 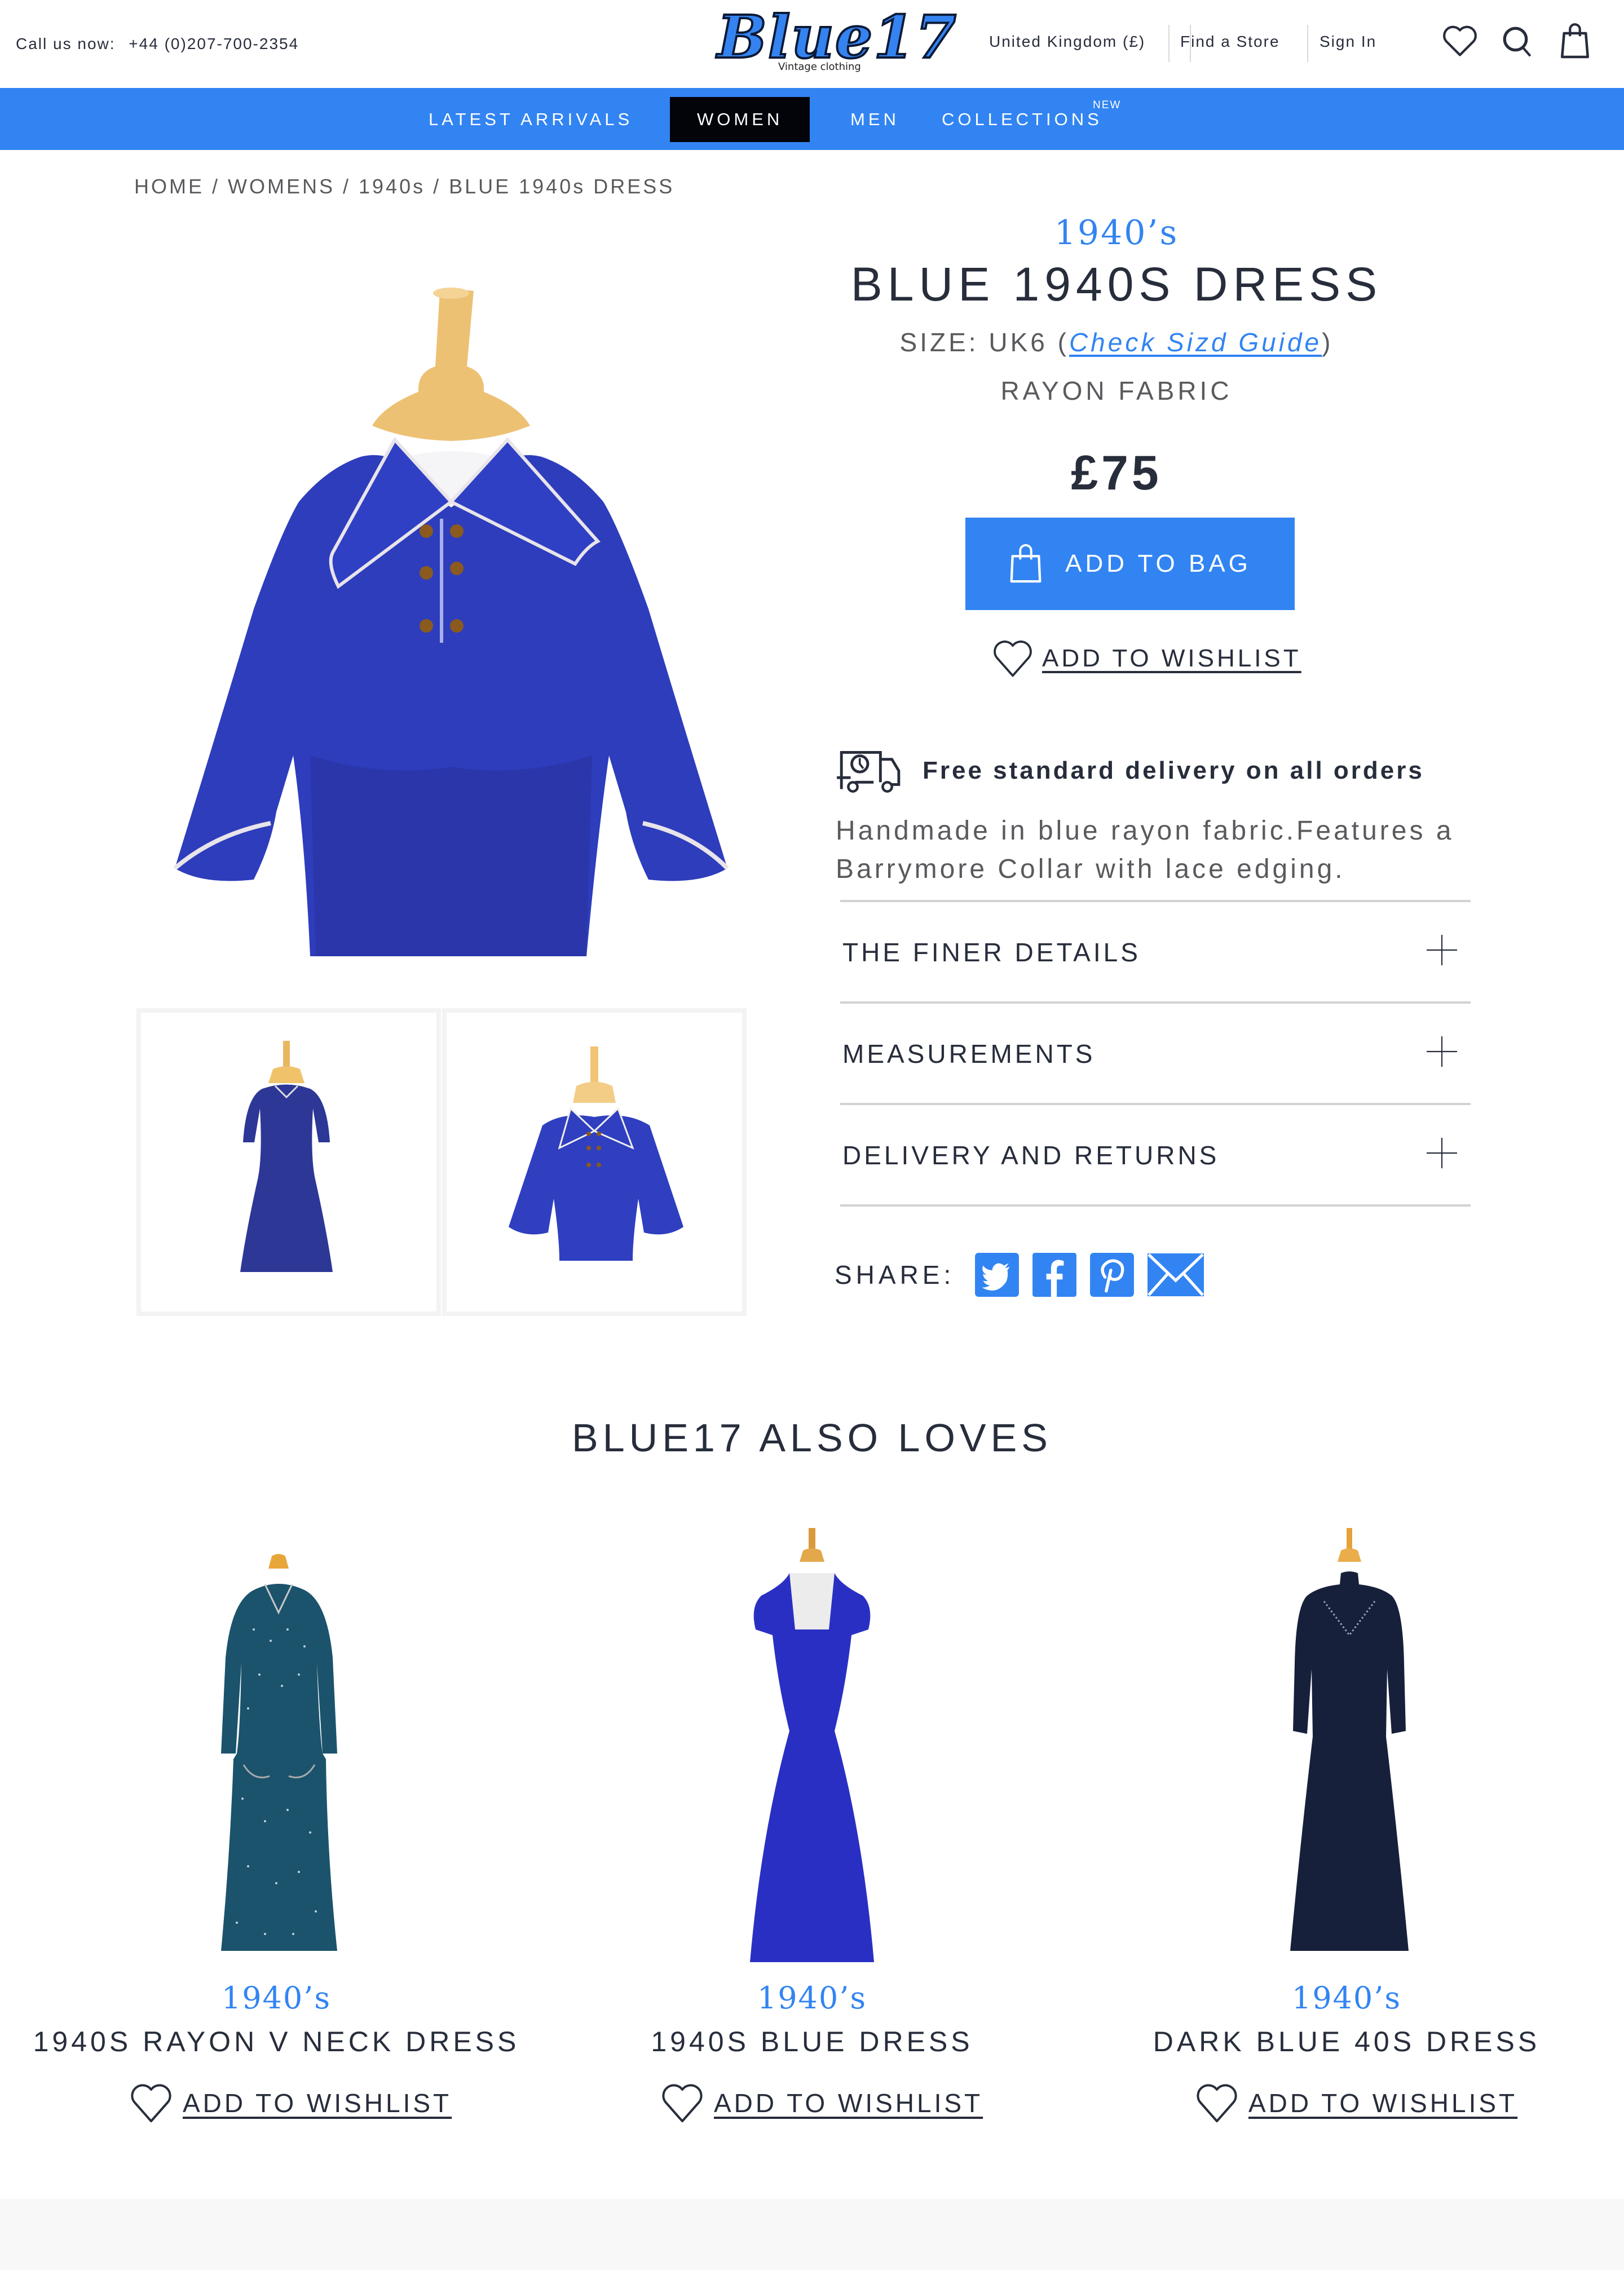 What do you see at coordinates (984, 343) in the screenshot?
I see `size-label: SIZE: UK6 (` at bounding box center [984, 343].